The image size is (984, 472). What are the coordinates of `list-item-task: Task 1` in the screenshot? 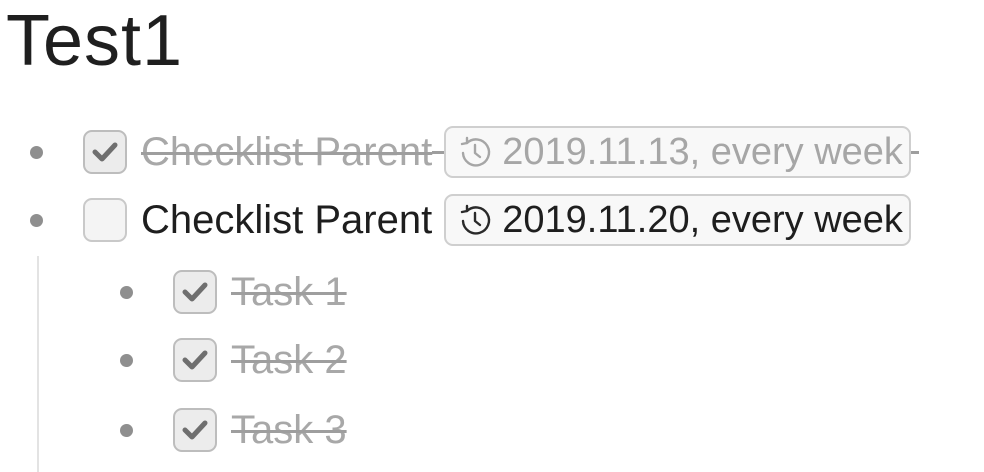 It's located at (233, 292).